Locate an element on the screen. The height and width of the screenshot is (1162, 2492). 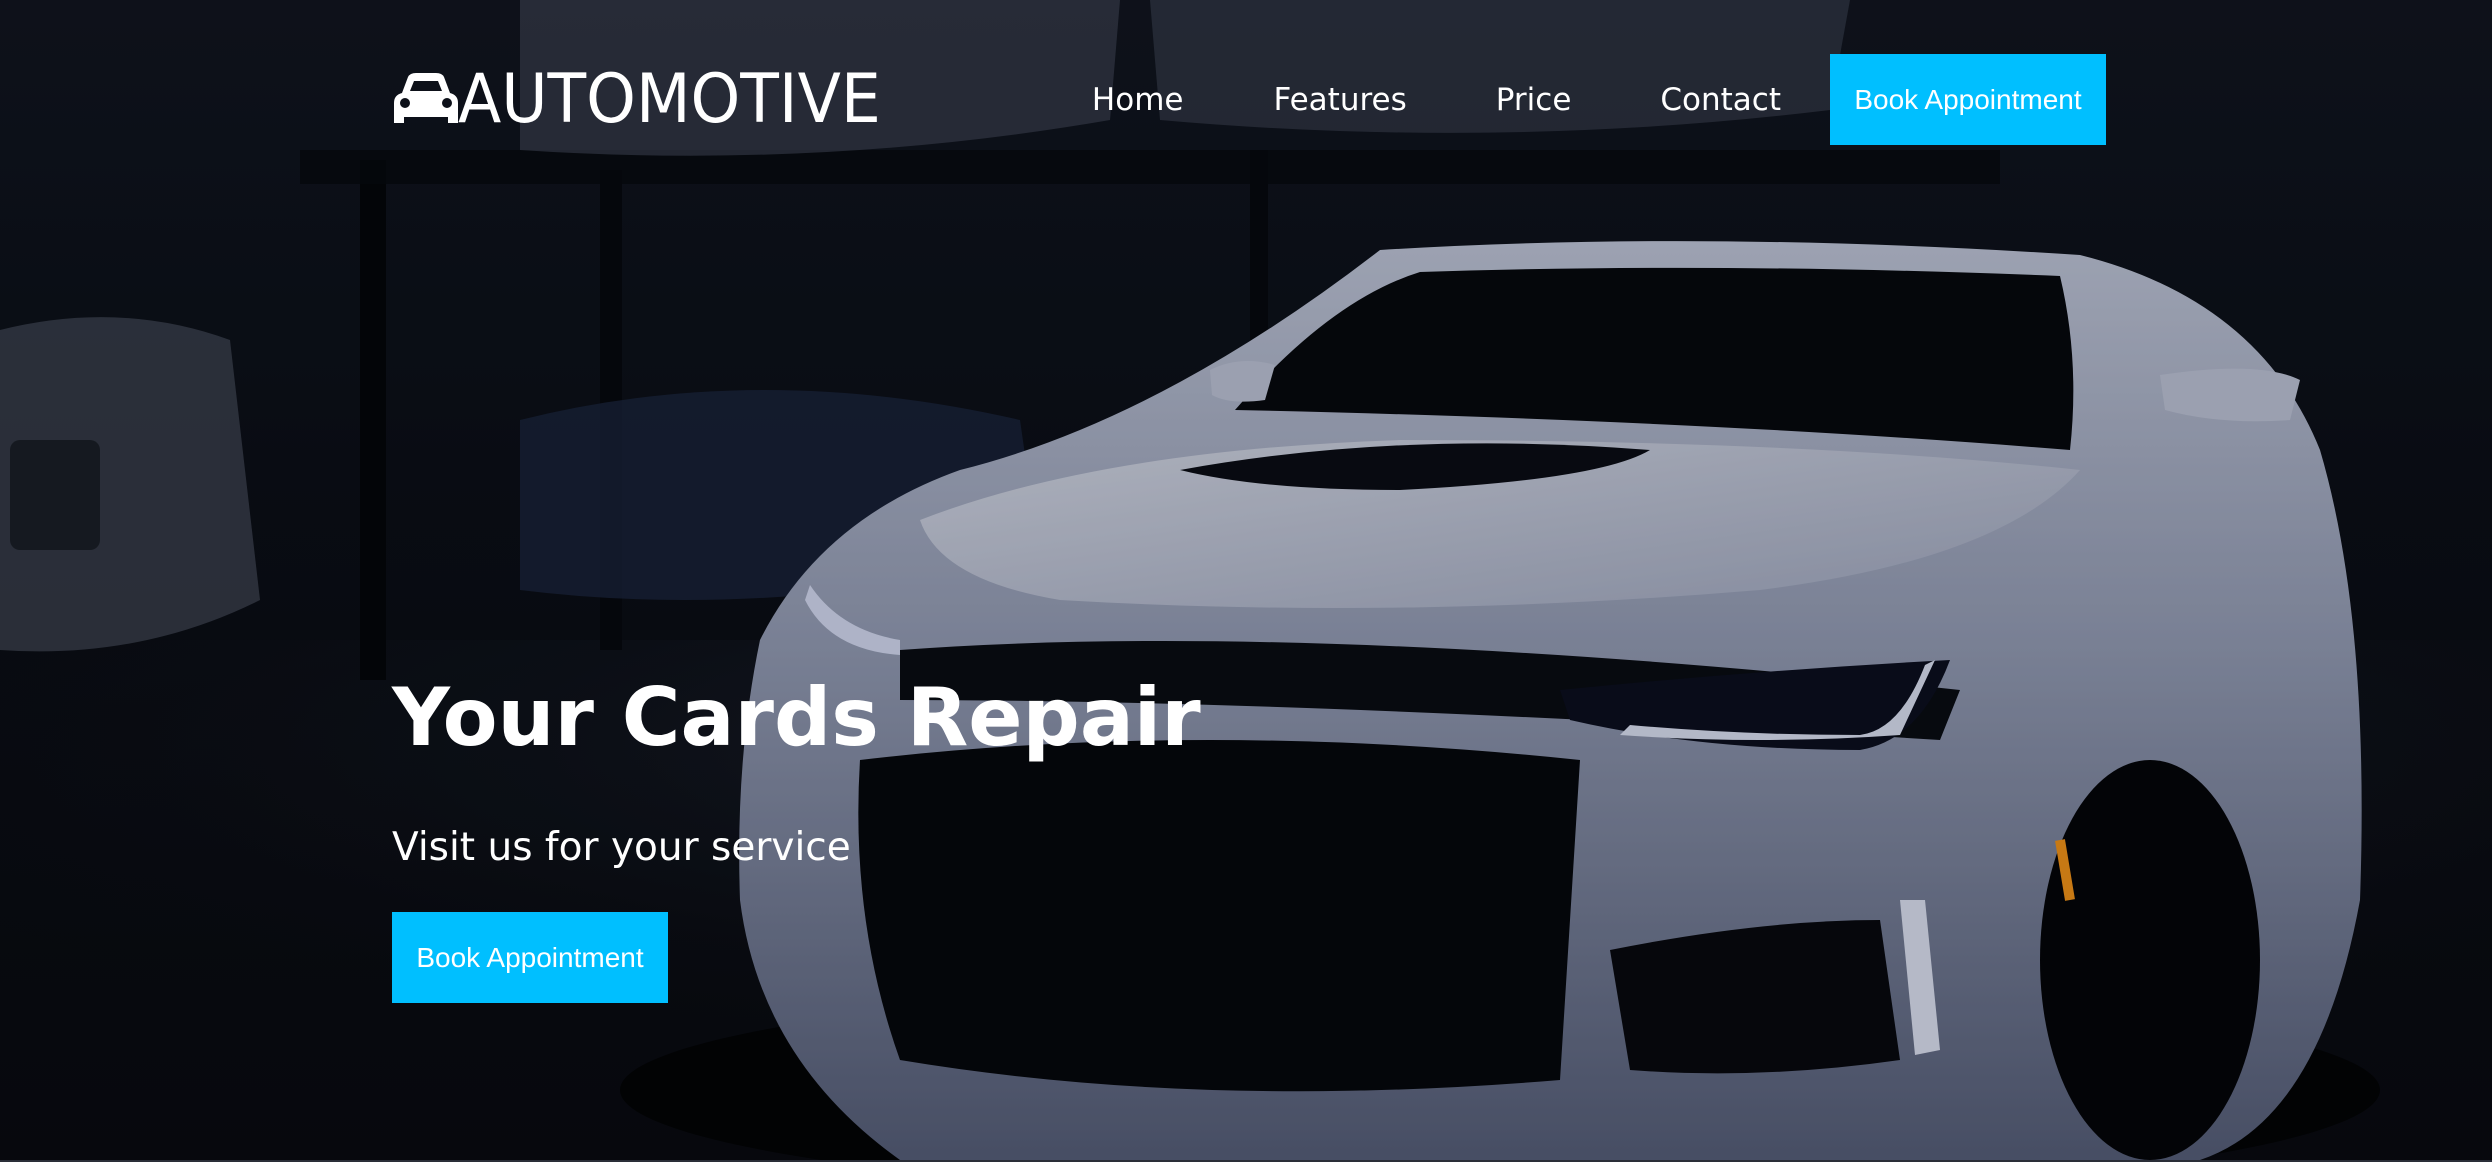
nav-link-contact: Contact is located at coordinates (1720, 100).